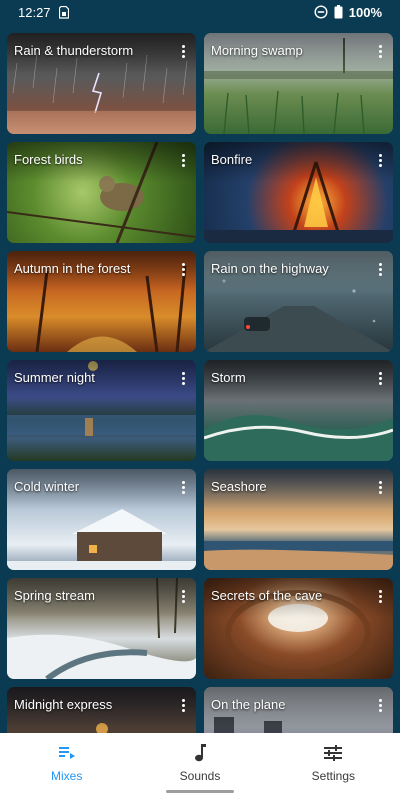 This screenshot has height=800, width=400. Describe the element at coordinates (248, 704) in the screenshot. I see `mix-title: On the plane` at that location.